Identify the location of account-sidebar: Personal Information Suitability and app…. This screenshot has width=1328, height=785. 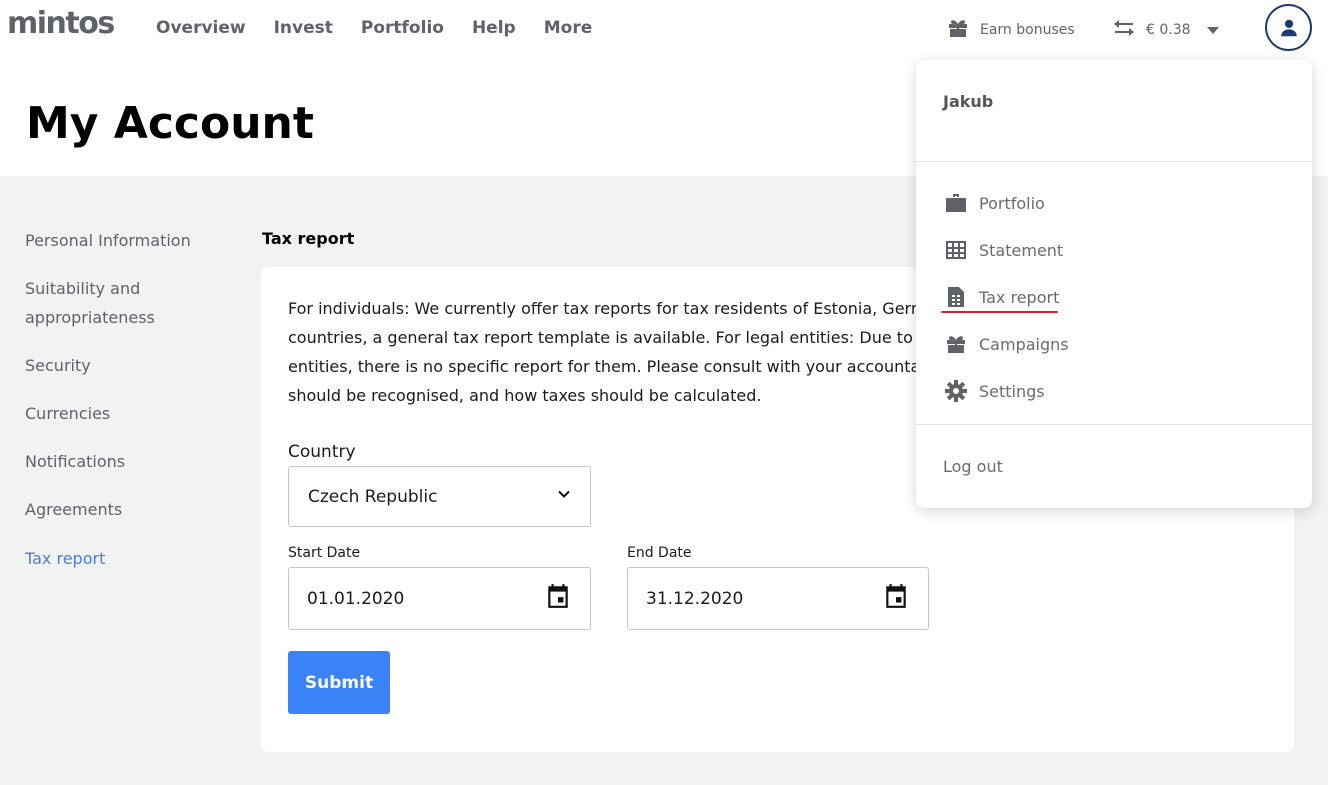
(125, 399).